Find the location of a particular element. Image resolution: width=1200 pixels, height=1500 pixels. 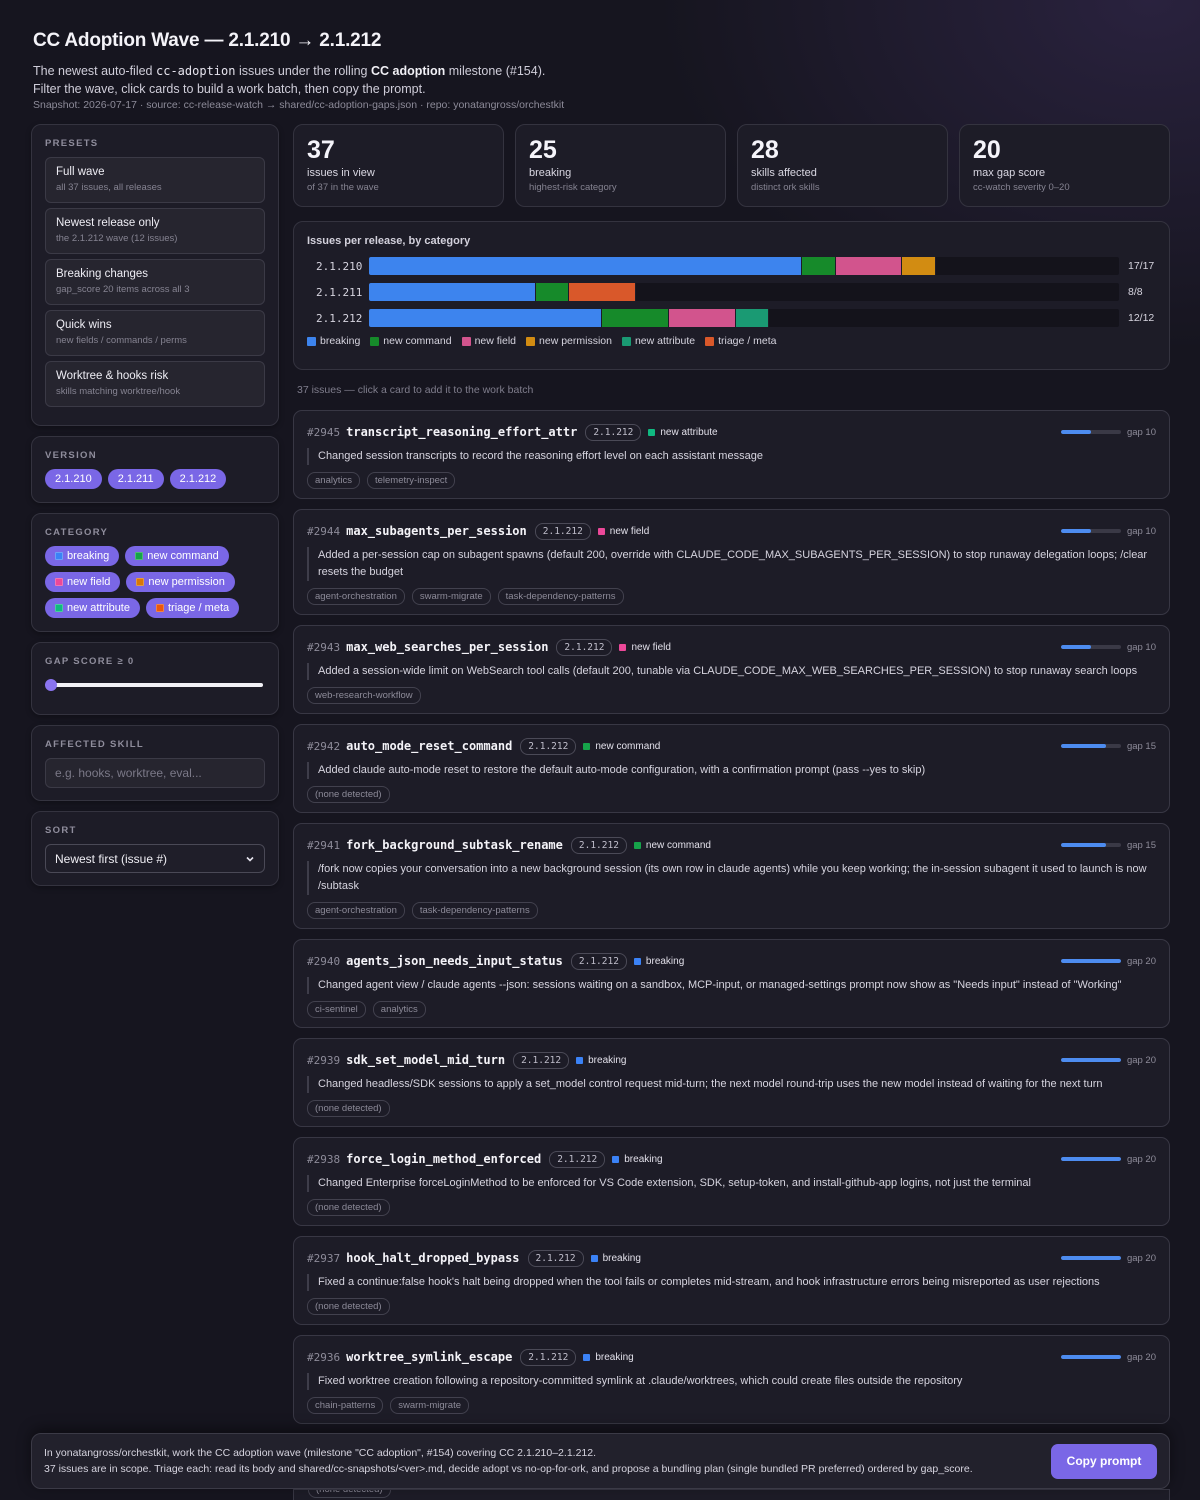

category-chip: triage / meta is located at coordinates (192, 608).